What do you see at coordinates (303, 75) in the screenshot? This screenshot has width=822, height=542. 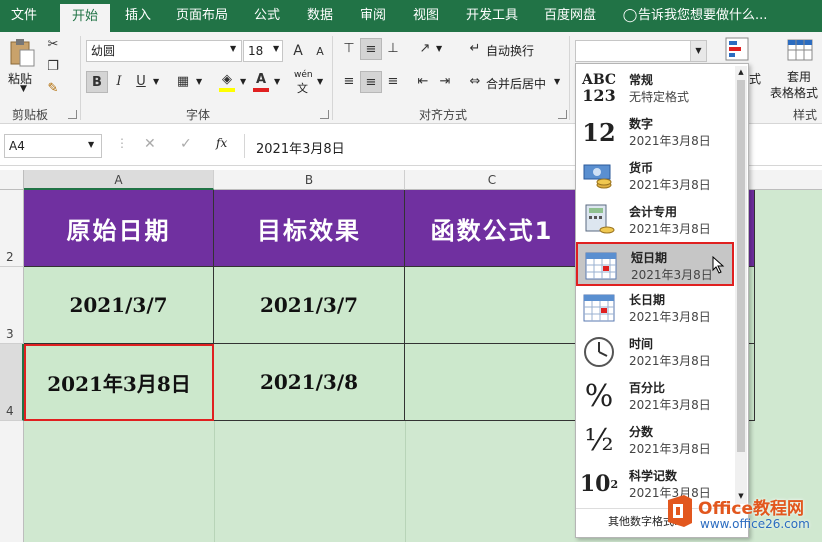 I see `phonetic-guide-top: wén` at bounding box center [303, 75].